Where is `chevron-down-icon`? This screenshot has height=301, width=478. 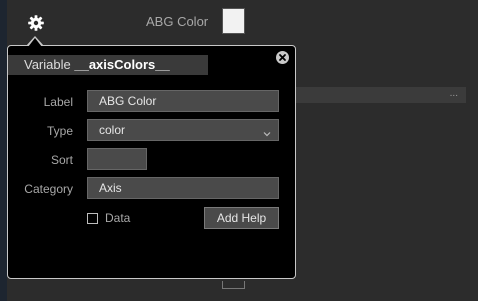 chevron-down-icon is located at coordinates (267, 131).